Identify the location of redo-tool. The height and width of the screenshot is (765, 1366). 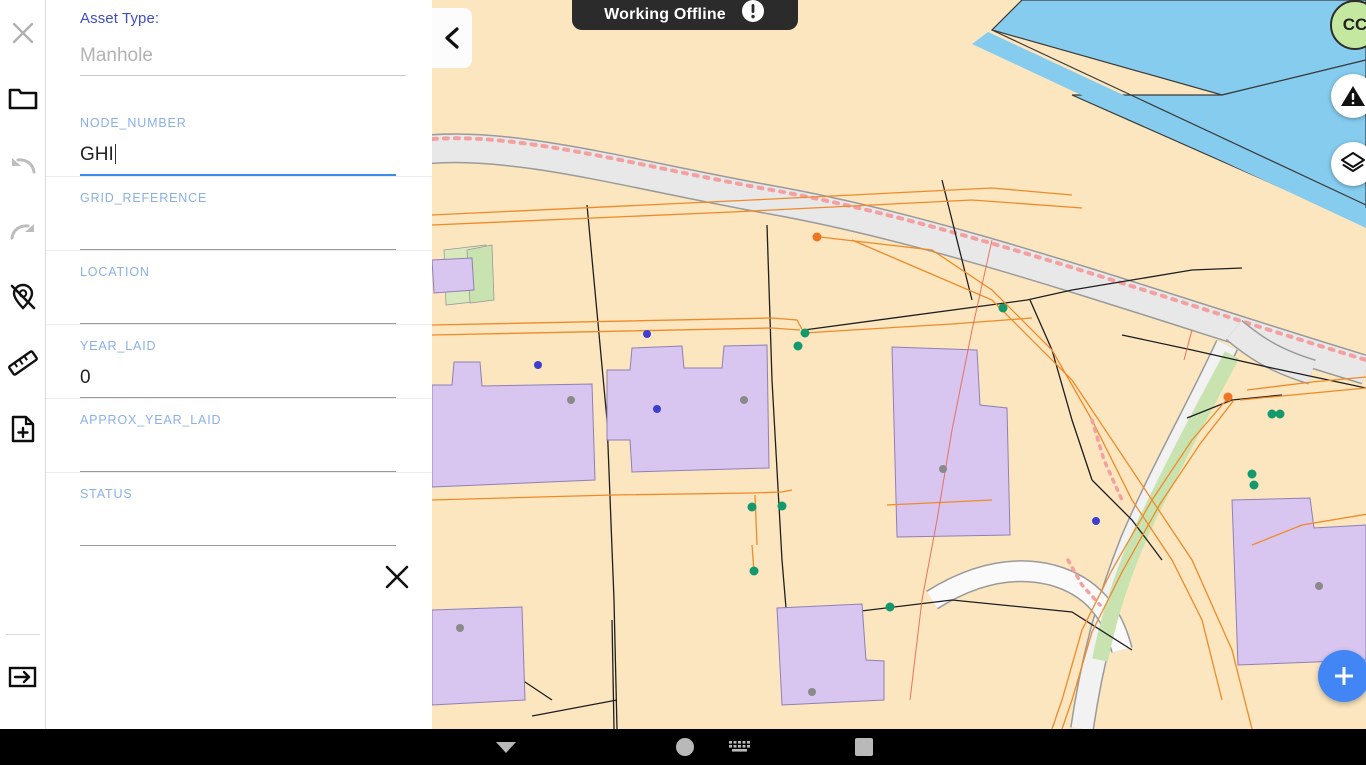
(23, 231).